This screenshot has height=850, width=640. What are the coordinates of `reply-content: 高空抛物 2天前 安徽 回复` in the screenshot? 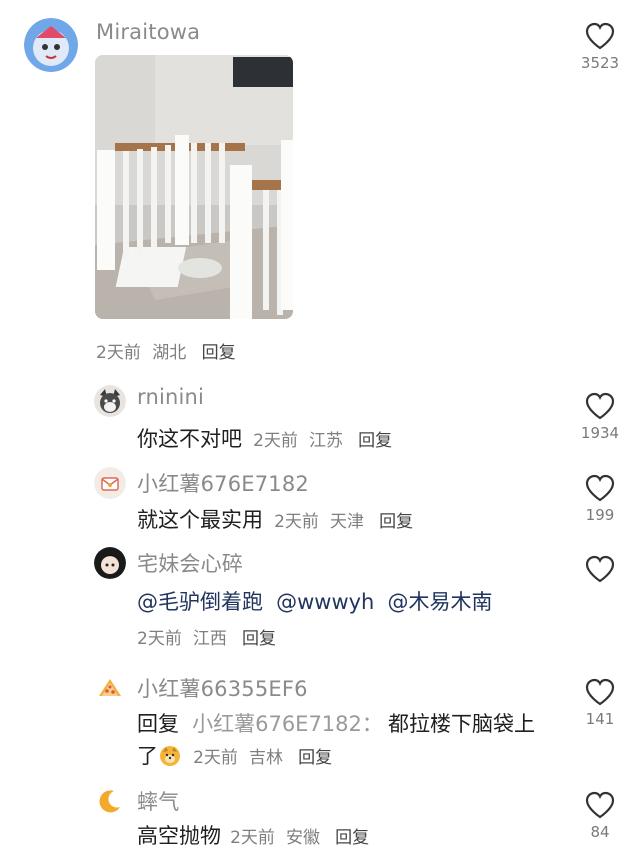 It's located at (253, 835).